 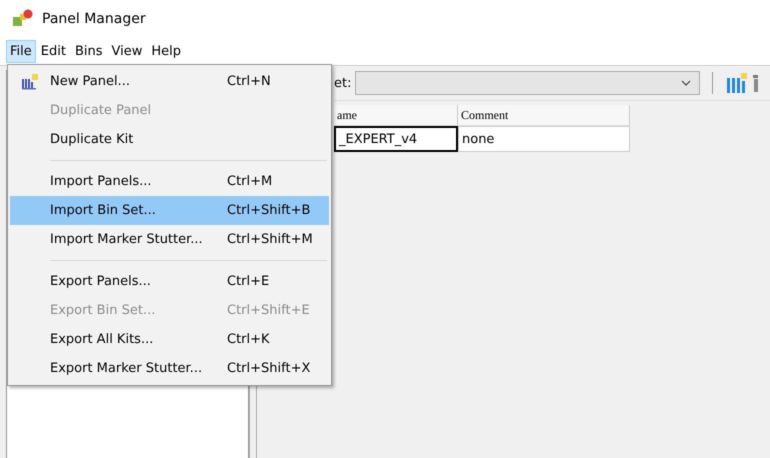 What do you see at coordinates (127, 51) in the screenshot?
I see `menu-item: View` at bounding box center [127, 51].